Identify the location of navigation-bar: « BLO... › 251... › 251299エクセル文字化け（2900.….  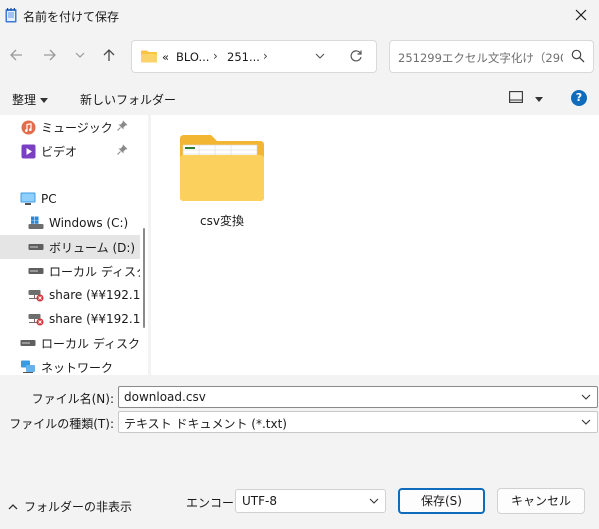
(299, 57).